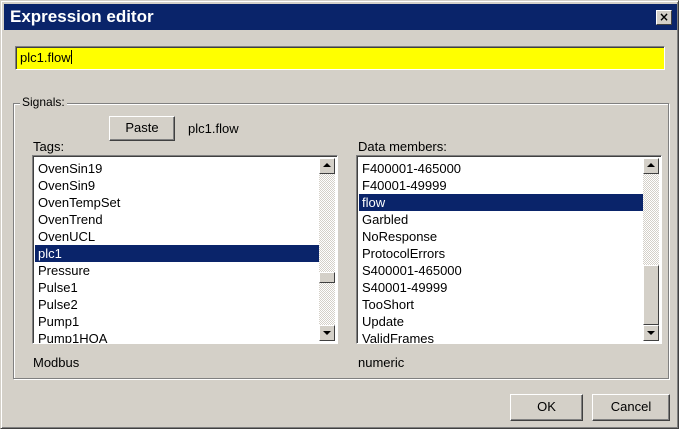  Describe the element at coordinates (501, 168) in the screenshot. I see `list-item: F400001-465000` at that location.